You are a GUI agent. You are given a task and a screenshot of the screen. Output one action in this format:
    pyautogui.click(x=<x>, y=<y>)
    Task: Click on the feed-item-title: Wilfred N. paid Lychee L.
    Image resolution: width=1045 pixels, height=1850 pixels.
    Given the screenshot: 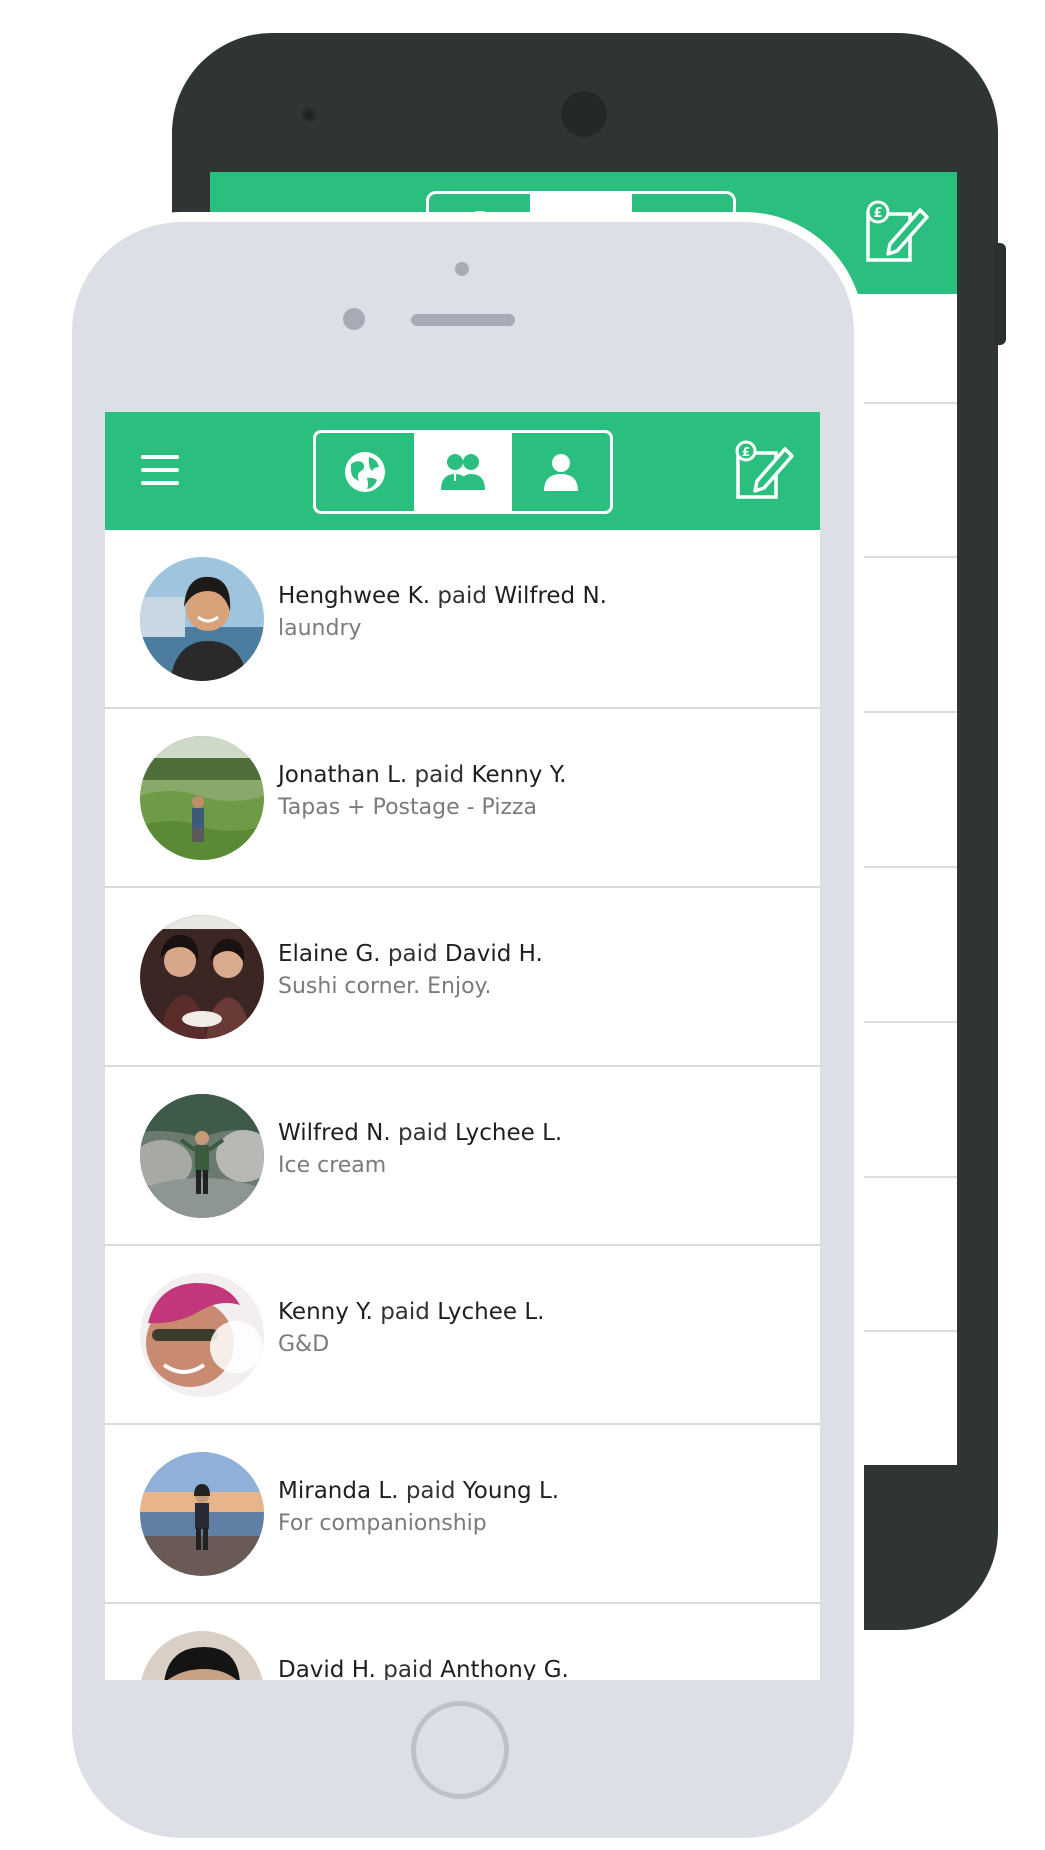 What is the action you would take?
    pyautogui.click(x=420, y=1133)
    